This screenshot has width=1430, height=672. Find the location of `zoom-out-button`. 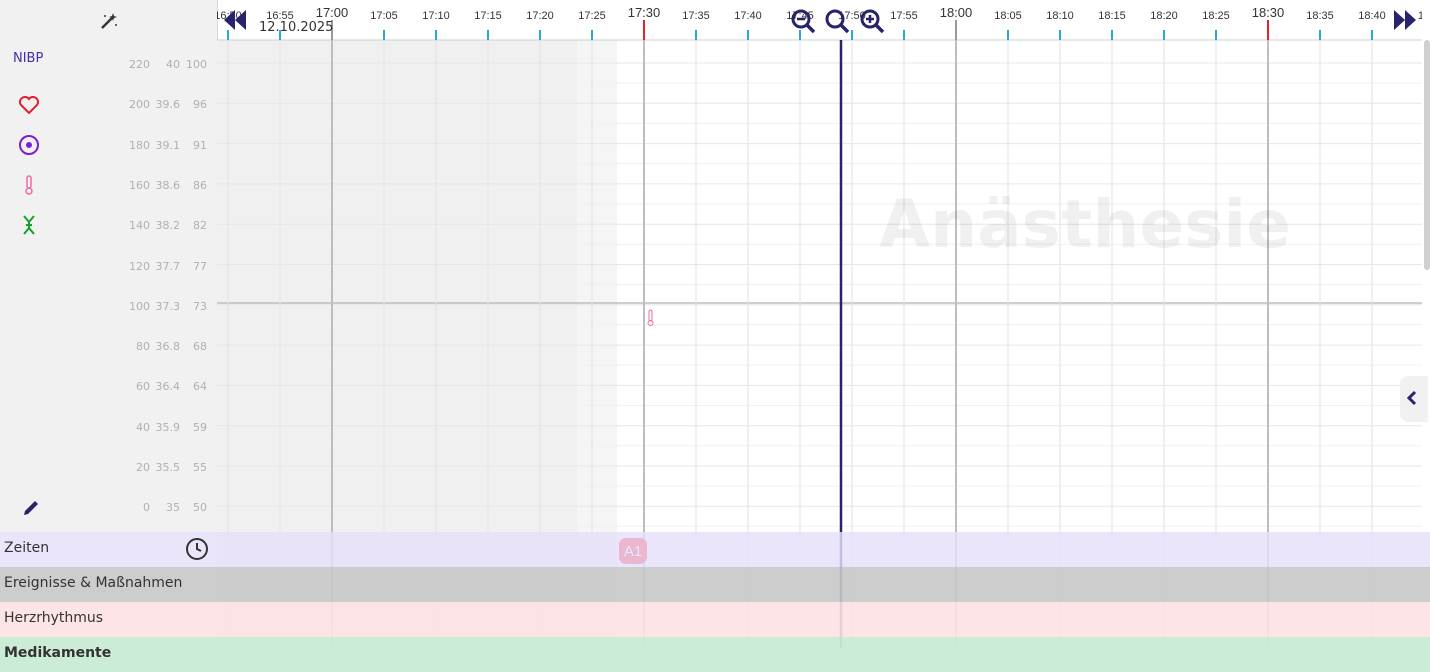

zoom-out-button is located at coordinates (803, 23).